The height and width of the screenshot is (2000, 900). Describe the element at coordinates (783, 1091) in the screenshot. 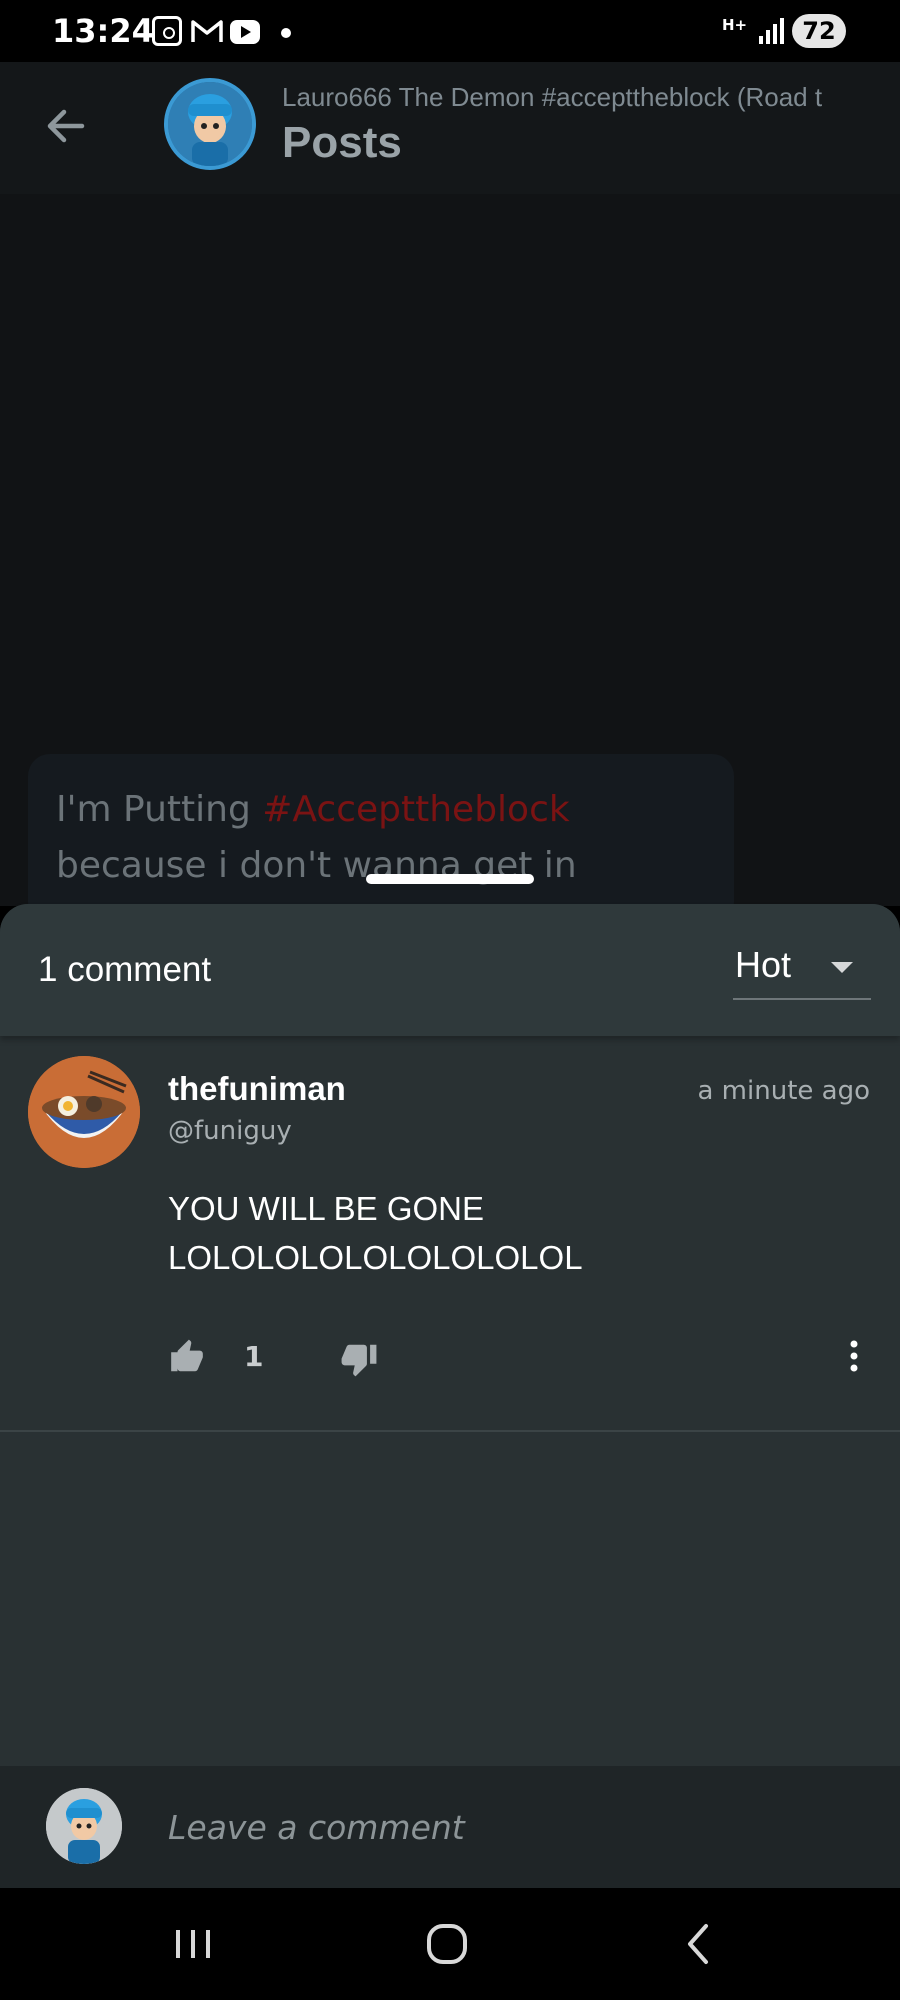

I see `comment-timestamp: a minute ago` at that location.